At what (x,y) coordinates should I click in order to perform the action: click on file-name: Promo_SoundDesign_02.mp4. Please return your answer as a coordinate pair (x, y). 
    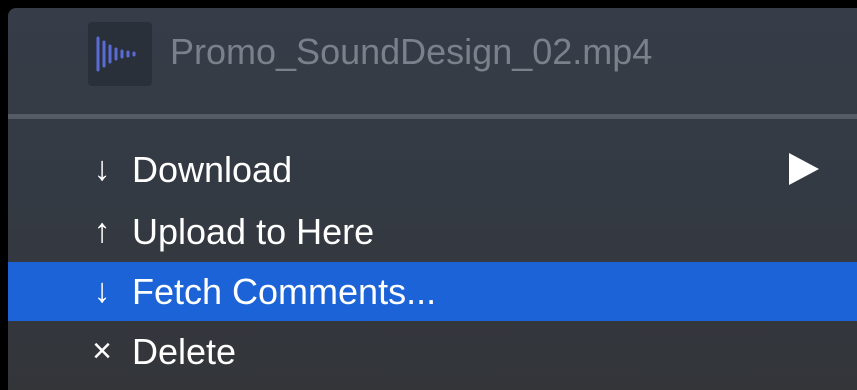
    Looking at the image, I should click on (411, 51).